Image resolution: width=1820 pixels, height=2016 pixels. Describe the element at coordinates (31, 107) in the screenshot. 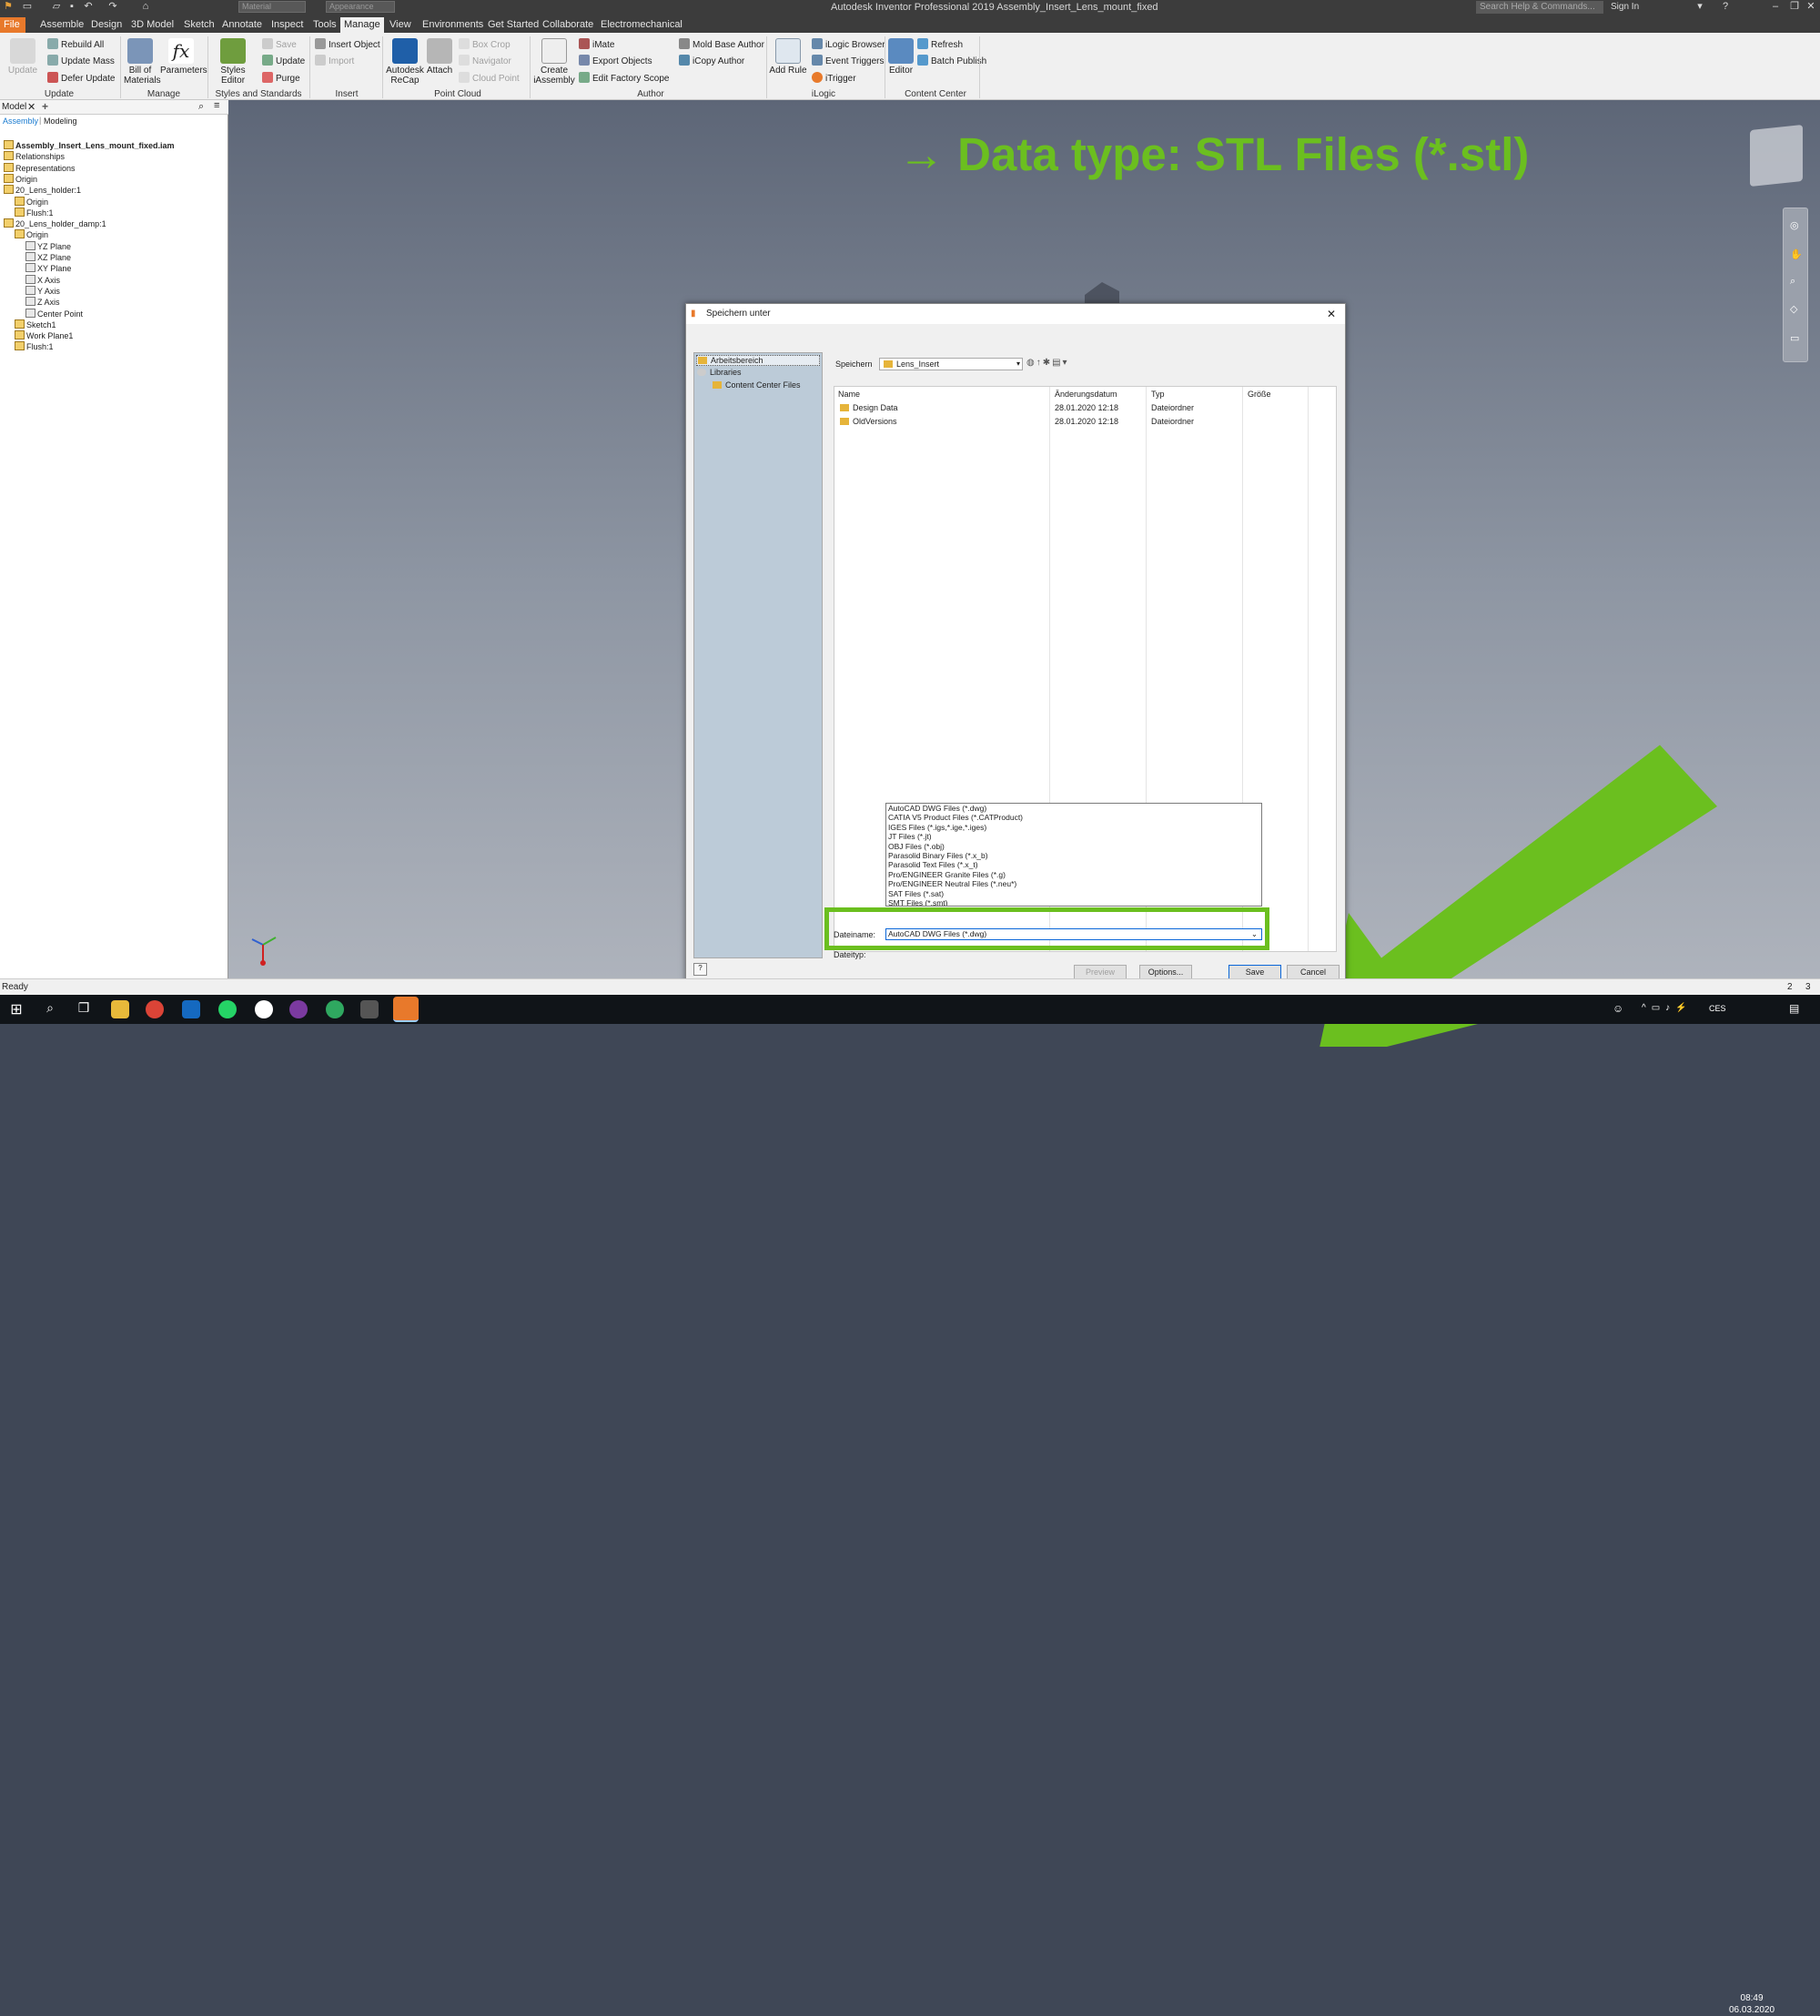

I see `close-icon: ✕` at that location.